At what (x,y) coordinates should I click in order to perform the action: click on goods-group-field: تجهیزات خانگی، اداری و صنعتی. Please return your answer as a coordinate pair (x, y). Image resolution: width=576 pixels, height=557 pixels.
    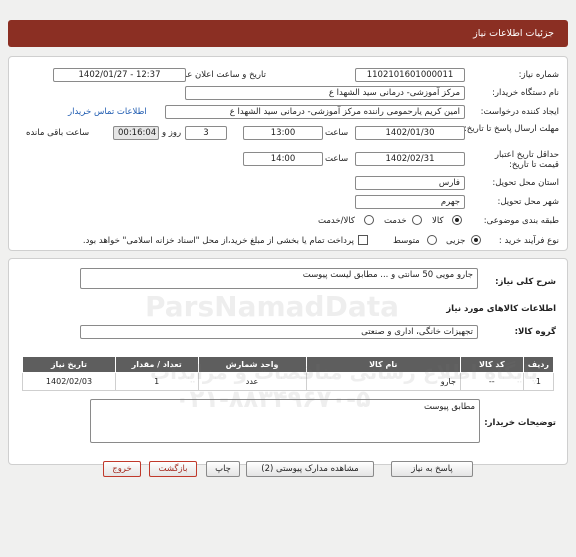
    Looking at the image, I should click on (279, 332).